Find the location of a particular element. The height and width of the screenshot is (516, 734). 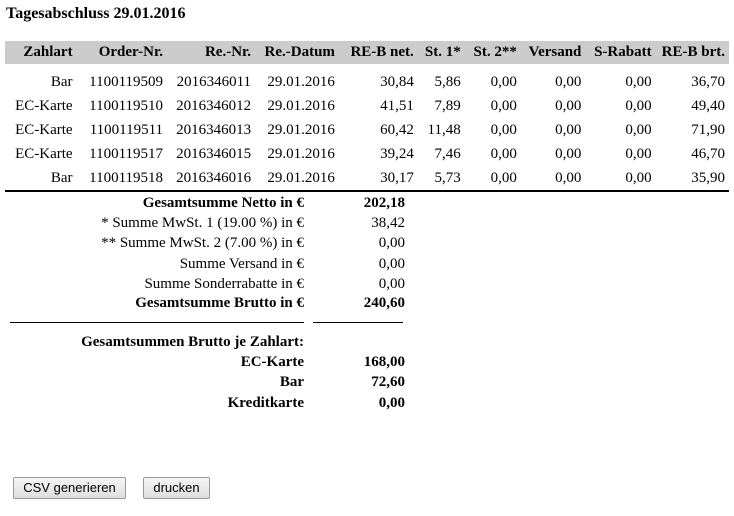

cell-st1: 7,46 is located at coordinates (447, 153).